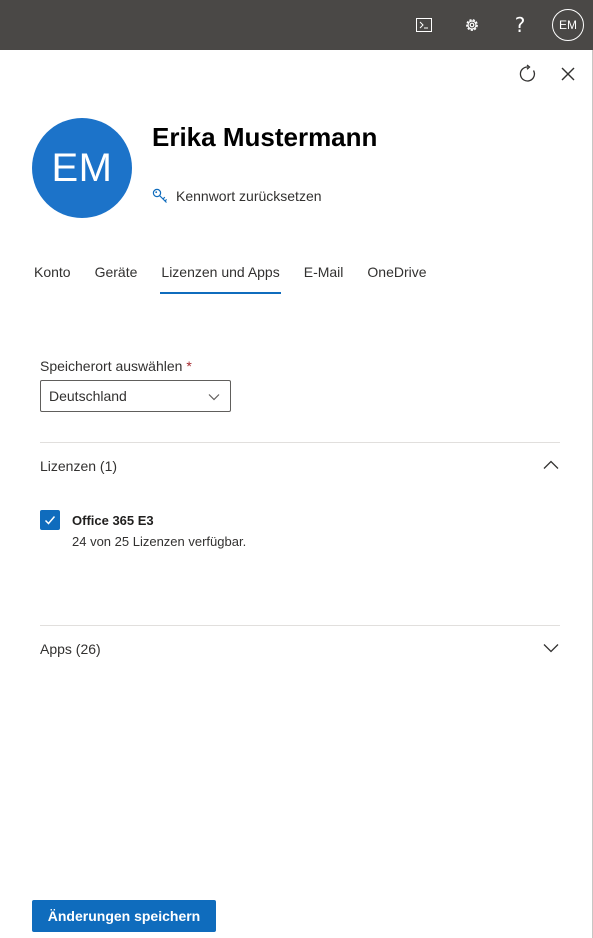 The image size is (593, 938). What do you see at coordinates (160, 196) in the screenshot?
I see `key-icon` at bounding box center [160, 196].